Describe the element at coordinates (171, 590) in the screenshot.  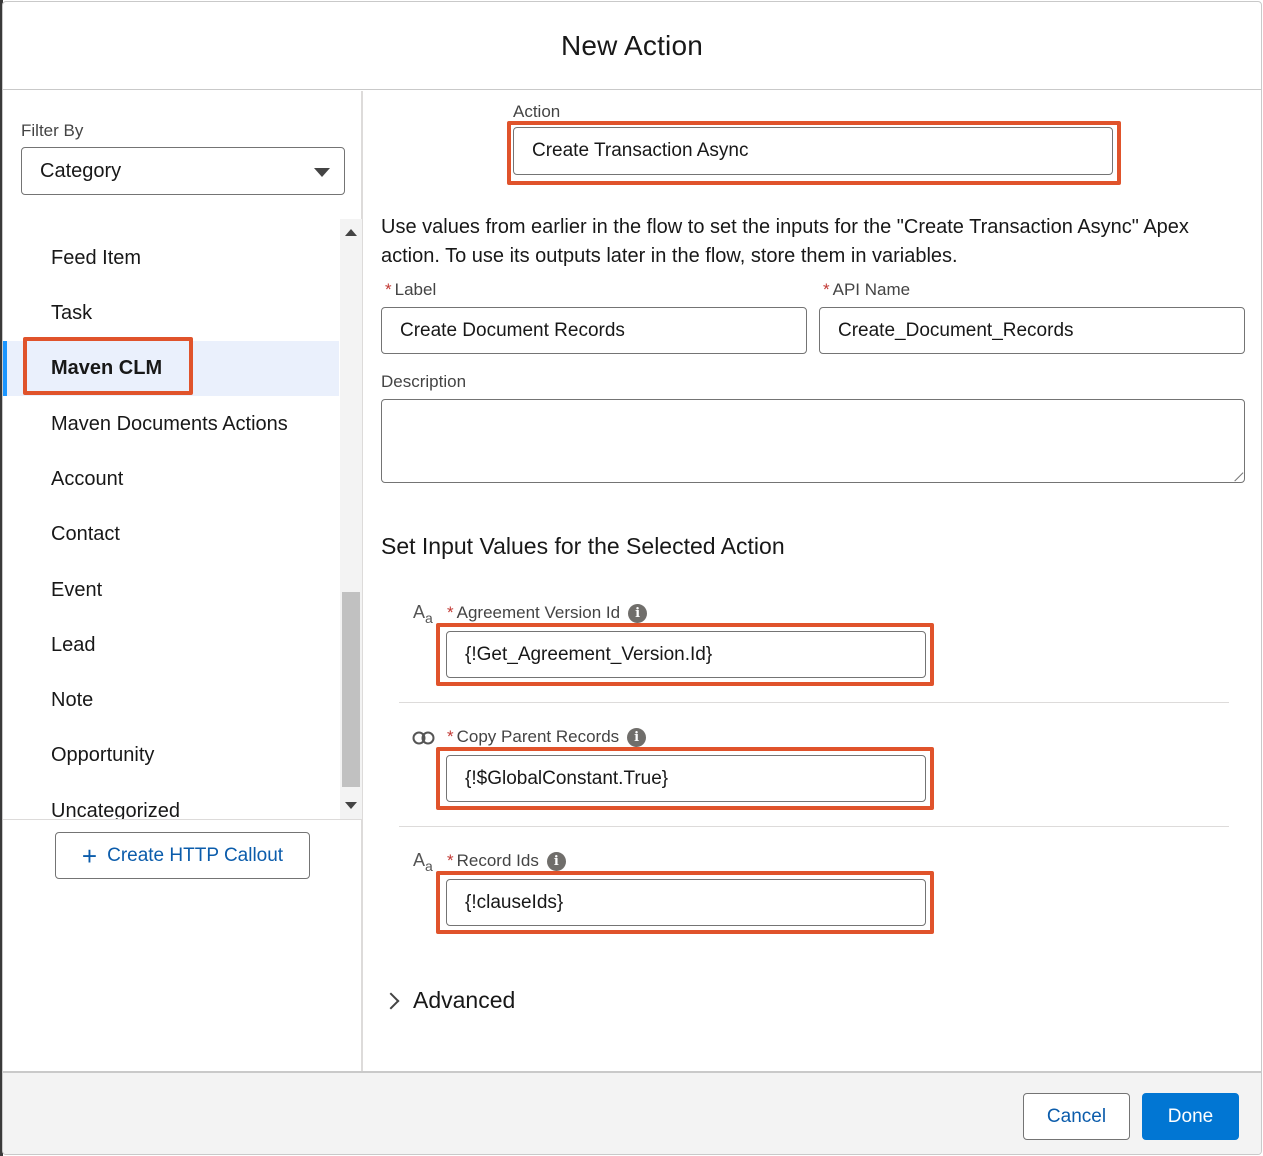
I see `category-item-event: Event` at that location.